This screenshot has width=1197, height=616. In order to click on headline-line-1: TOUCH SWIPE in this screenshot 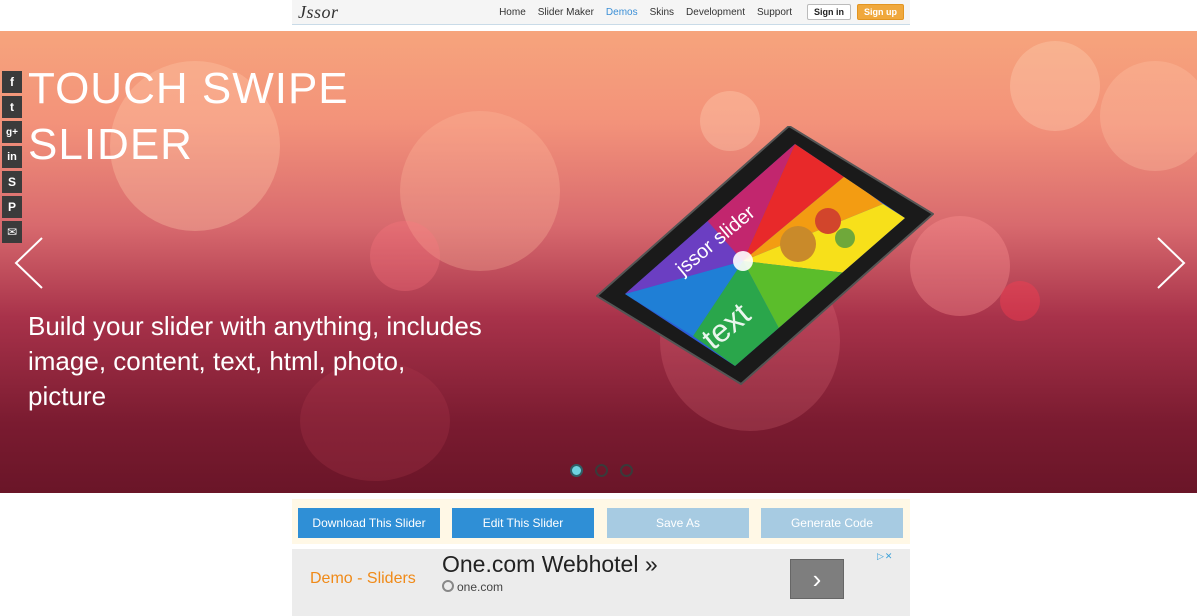, I will do `click(188, 88)`.